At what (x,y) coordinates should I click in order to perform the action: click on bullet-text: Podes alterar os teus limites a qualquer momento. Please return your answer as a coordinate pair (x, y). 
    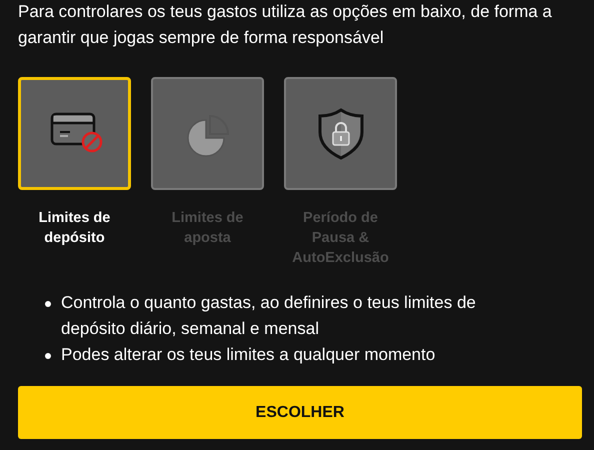
    Looking at the image, I should click on (248, 355).